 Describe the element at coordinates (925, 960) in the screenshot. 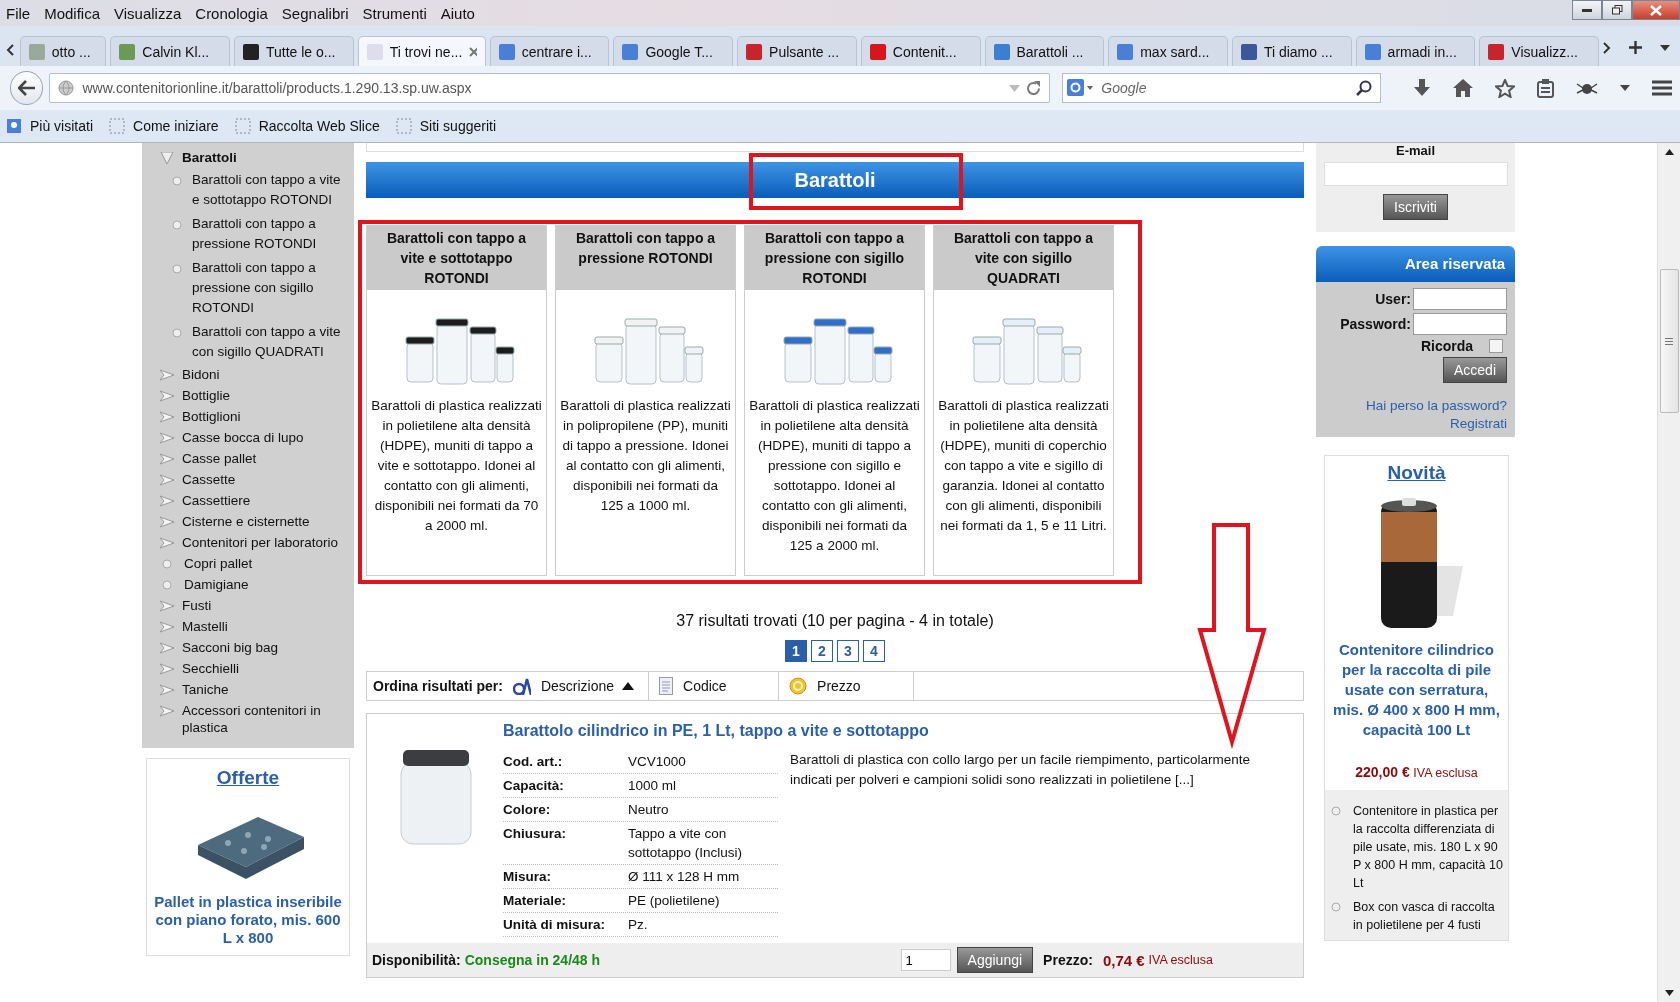

I see `quantity-field: 1` at that location.